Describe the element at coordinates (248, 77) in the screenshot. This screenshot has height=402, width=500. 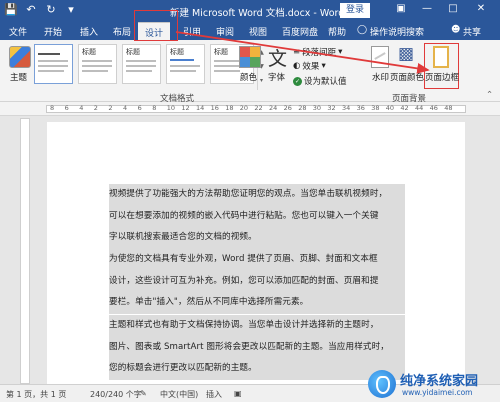
I see `colors-button: 颜色` at that location.